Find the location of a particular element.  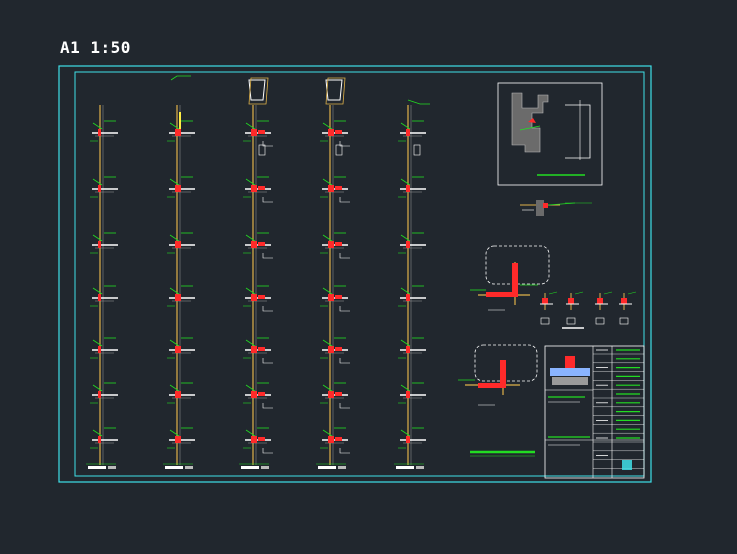

small-detail-group is located at coordinates (588, 310).